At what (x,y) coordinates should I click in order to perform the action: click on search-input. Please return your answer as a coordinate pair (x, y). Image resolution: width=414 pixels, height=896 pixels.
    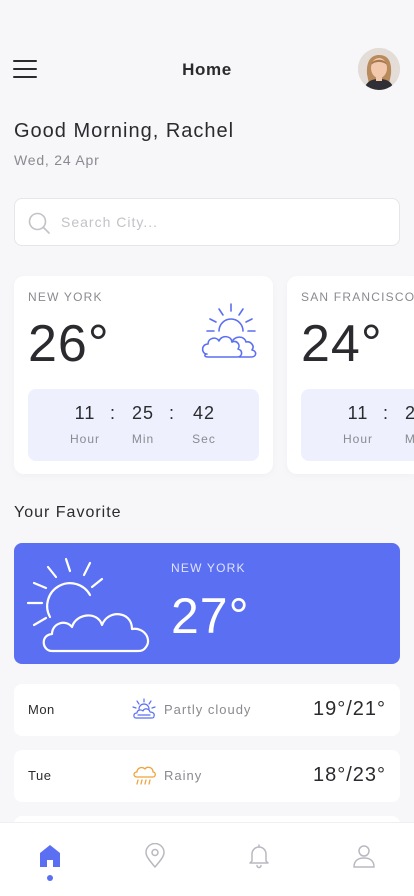
    Looking at the image, I should click on (221, 222).